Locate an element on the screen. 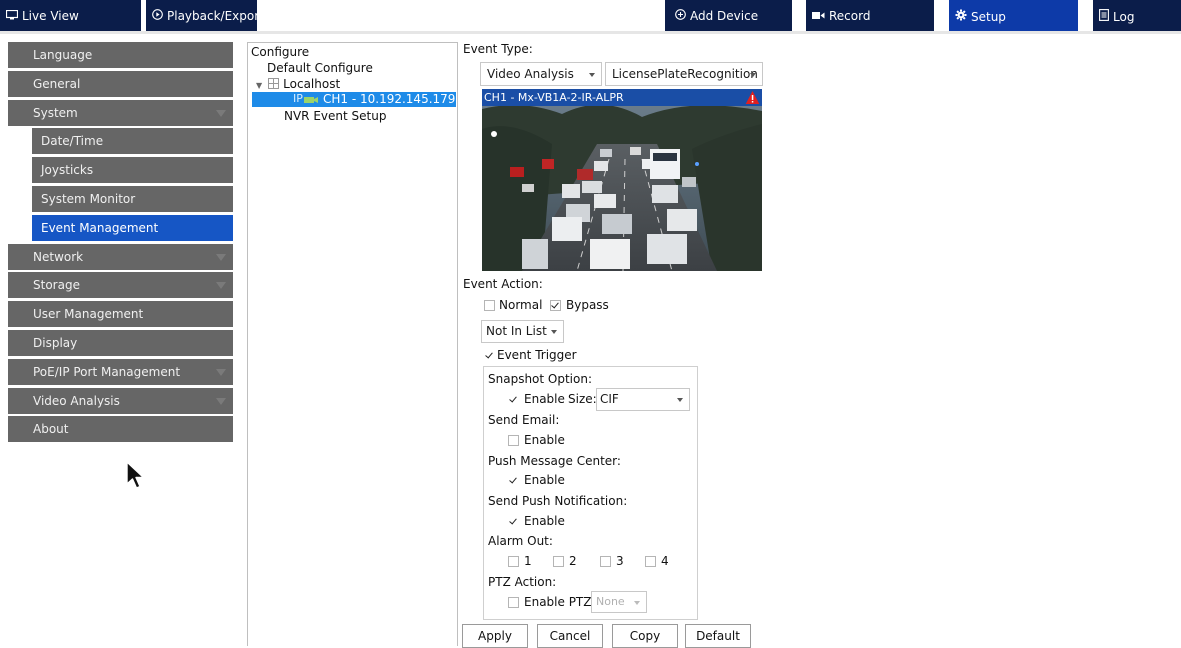  menu-item-system-monitor: System Monitor is located at coordinates (132, 198).